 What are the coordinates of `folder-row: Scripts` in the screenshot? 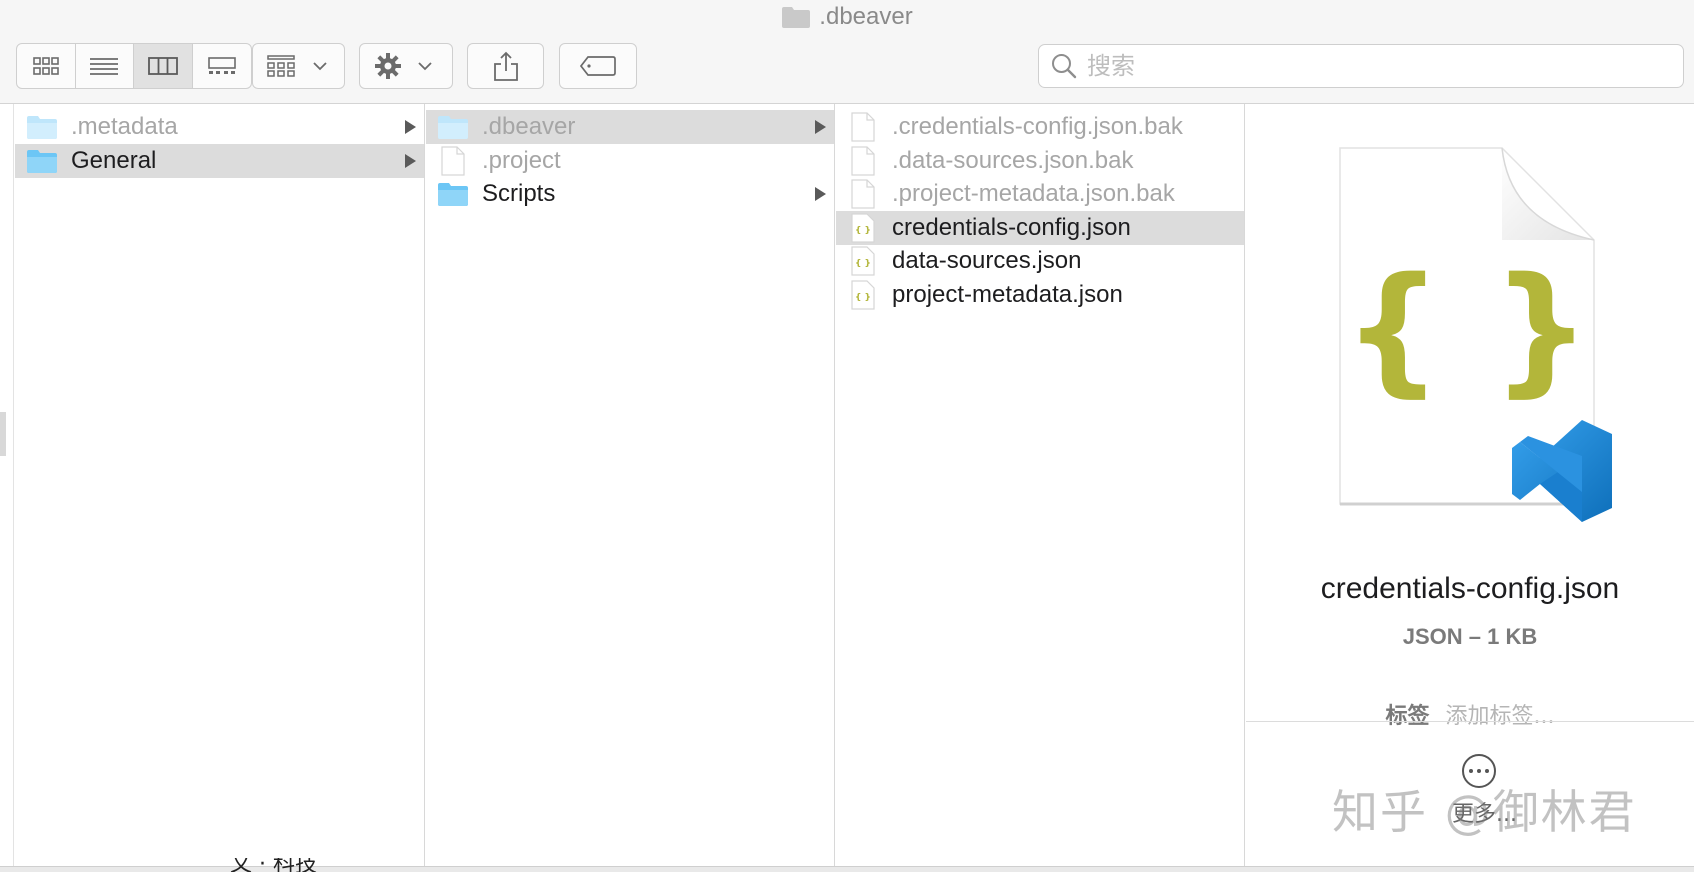 It's located at (630, 194).